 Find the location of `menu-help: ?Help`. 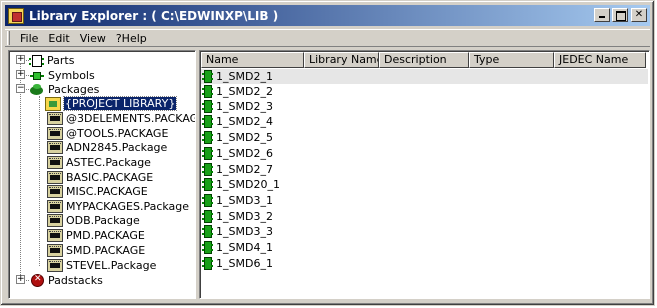

menu-help: ?Help is located at coordinates (131, 38).